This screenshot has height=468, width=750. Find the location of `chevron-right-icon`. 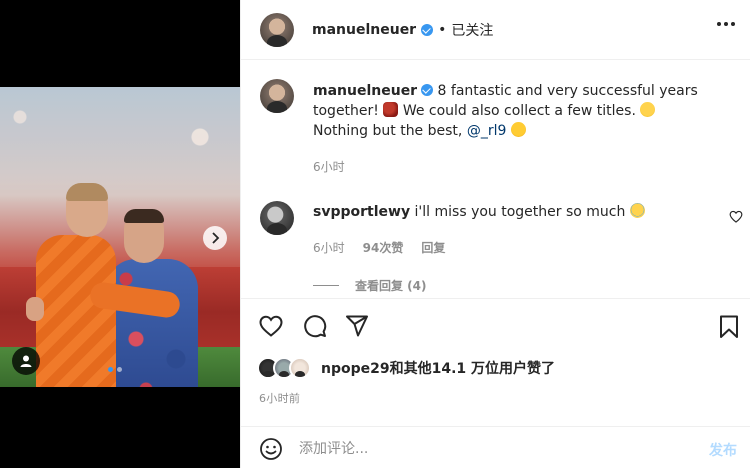

chevron-right-icon is located at coordinates (216, 238).